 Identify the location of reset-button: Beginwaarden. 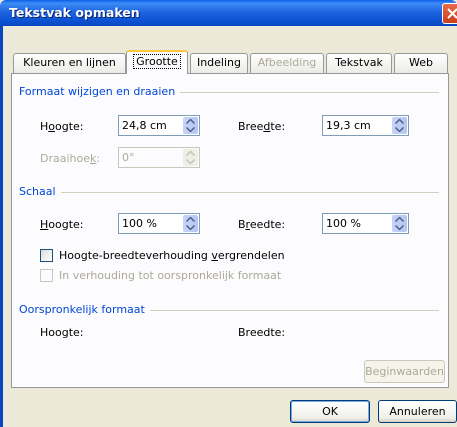
(404, 371).